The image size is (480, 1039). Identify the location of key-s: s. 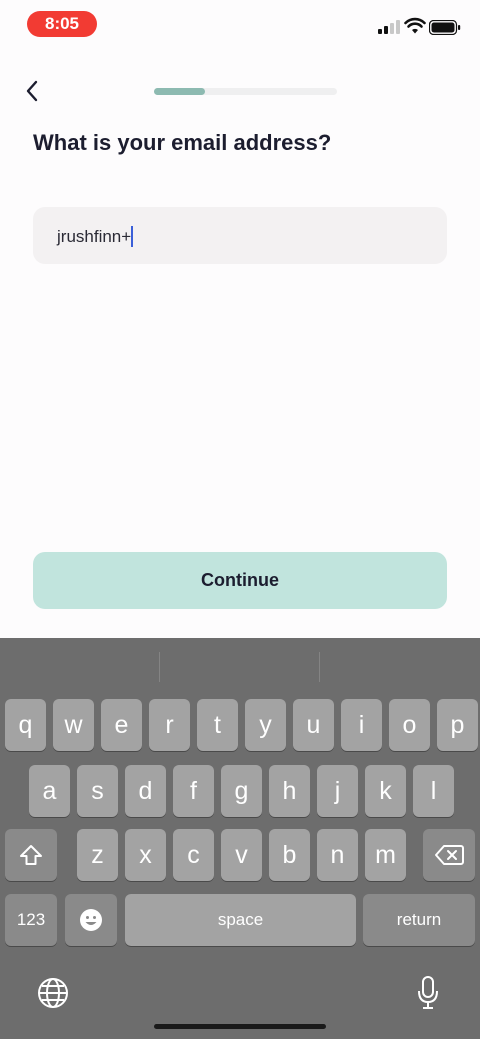
(97, 791).